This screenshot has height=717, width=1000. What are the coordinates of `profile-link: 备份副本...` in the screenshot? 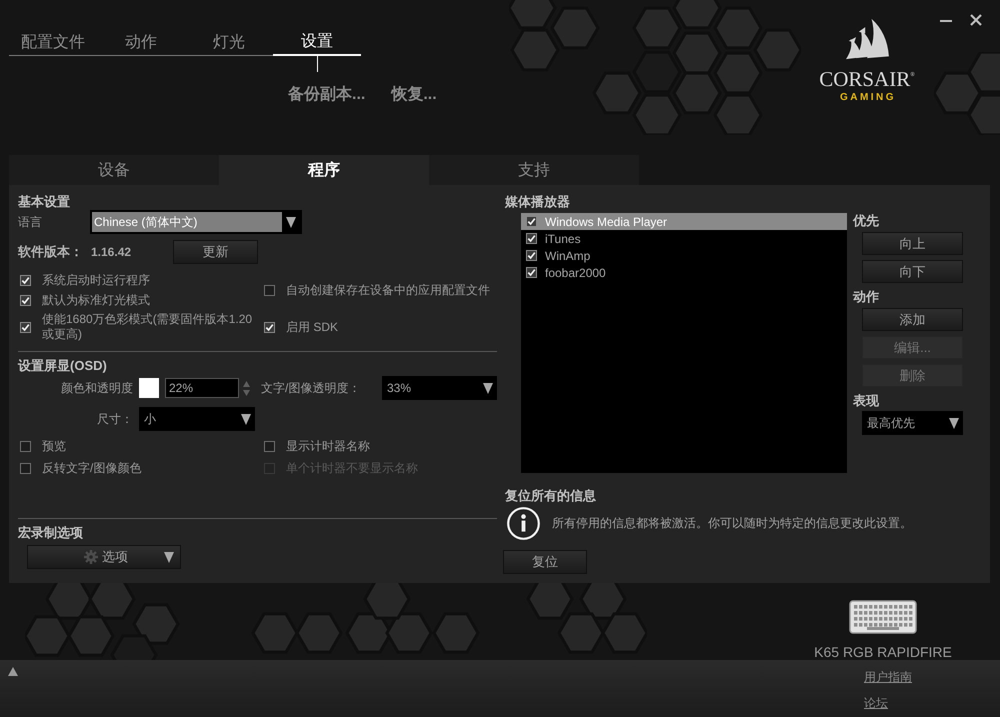 It's located at (327, 95).